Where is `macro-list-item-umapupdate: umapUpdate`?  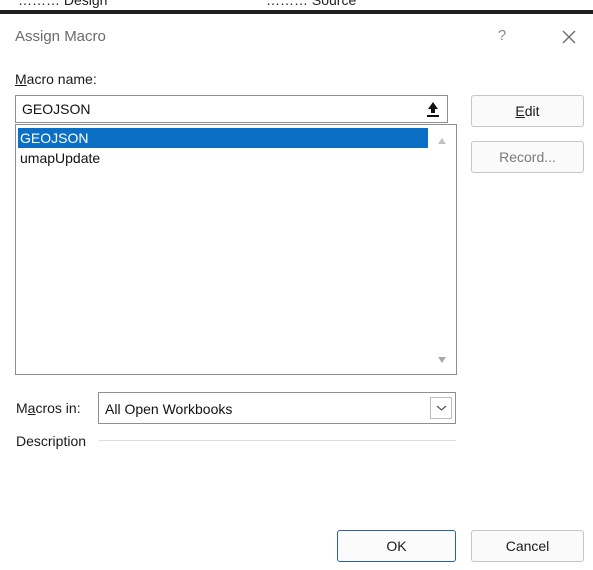
macro-list-item-umapupdate: umapUpdate is located at coordinates (223, 158).